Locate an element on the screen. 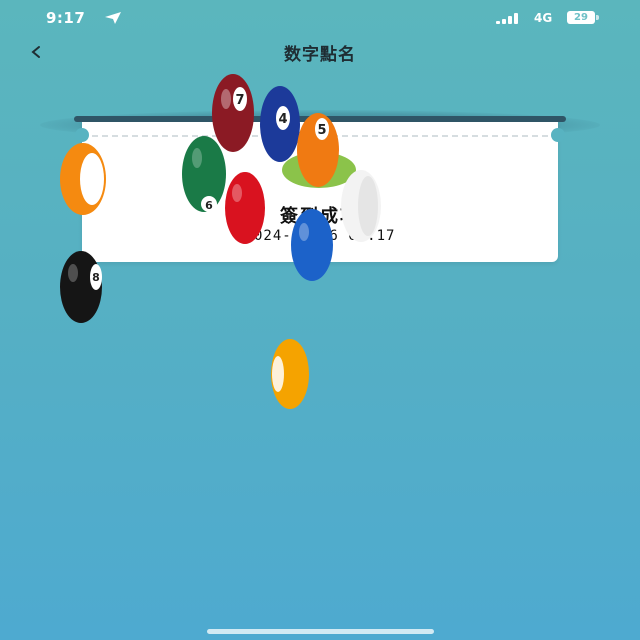 Image resolution: width=640 pixels, height=640 pixels. network-type-label: 4G is located at coordinates (543, 18).